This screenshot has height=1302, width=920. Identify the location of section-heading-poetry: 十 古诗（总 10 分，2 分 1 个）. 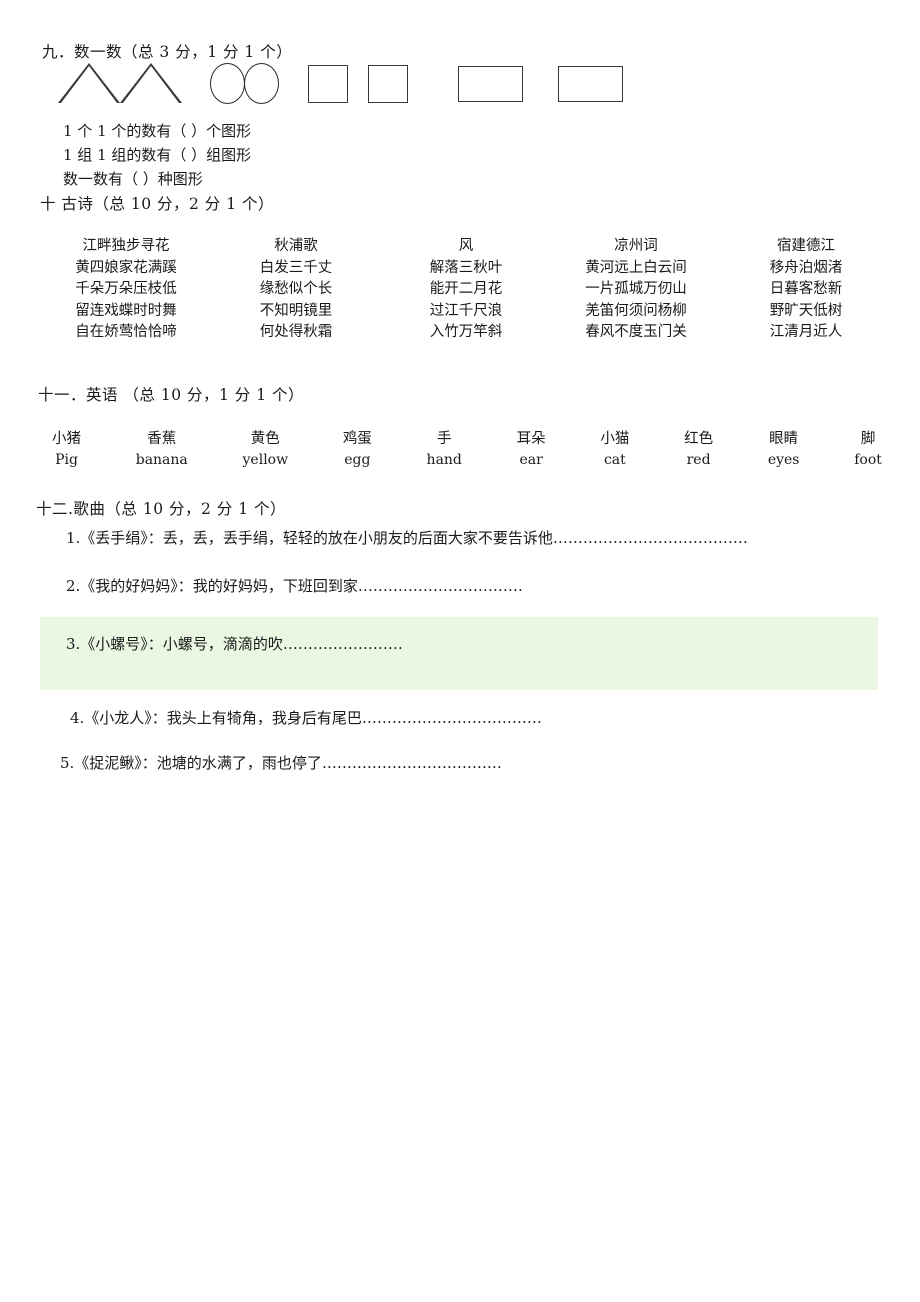
(157, 204).